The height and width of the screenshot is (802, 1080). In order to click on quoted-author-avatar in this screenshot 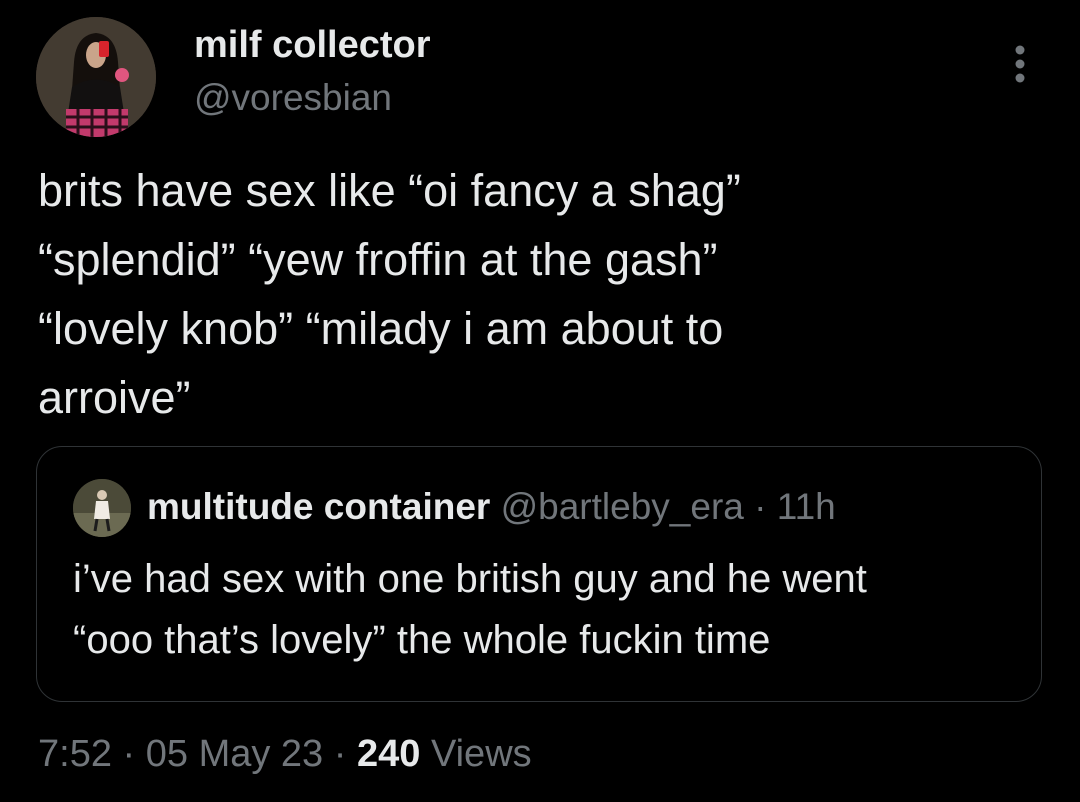, I will do `click(102, 508)`.